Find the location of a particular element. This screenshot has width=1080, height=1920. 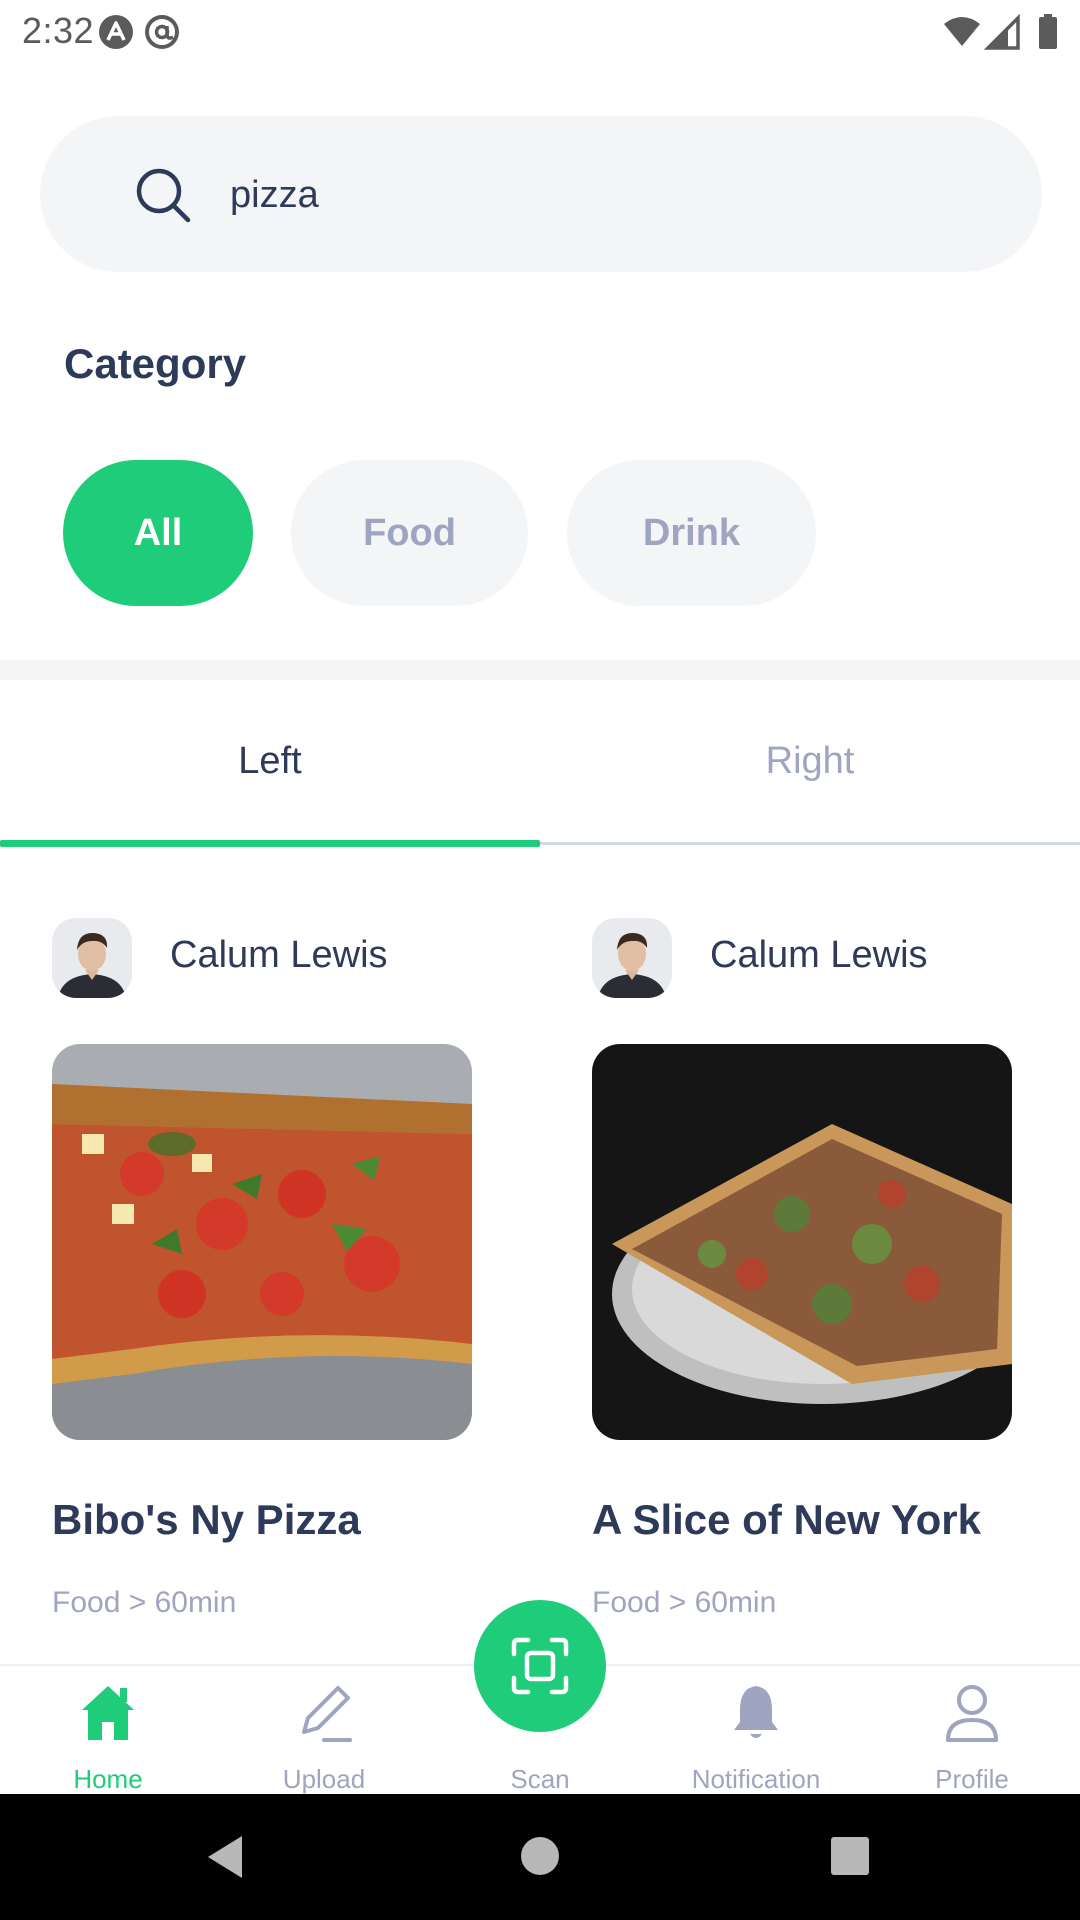

nav-label: Scan is located at coordinates (540, 1779).